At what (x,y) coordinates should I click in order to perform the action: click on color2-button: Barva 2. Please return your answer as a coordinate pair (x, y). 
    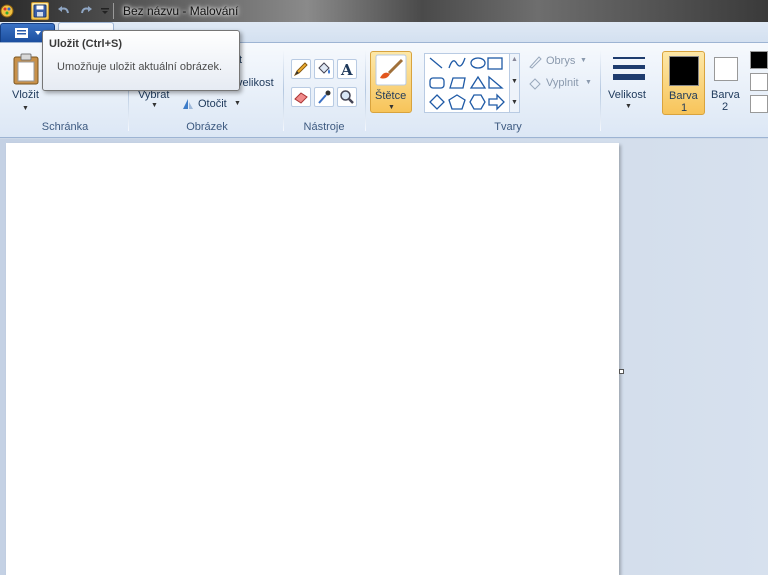
    Looking at the image, I should click on (727, 83).